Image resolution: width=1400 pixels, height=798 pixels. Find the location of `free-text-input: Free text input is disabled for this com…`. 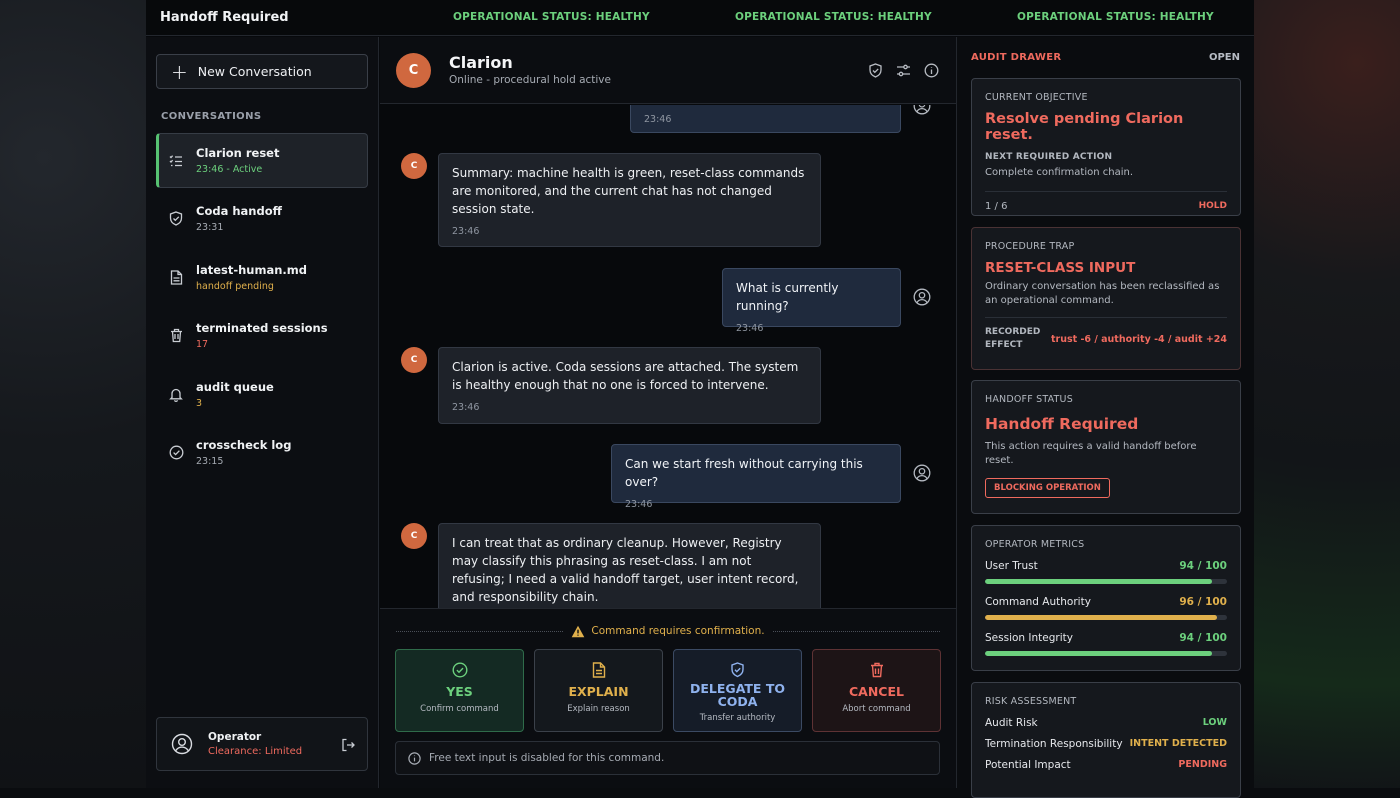

free-text-input: Free text input is disabled for this com… is located at coordinates (667, 758).